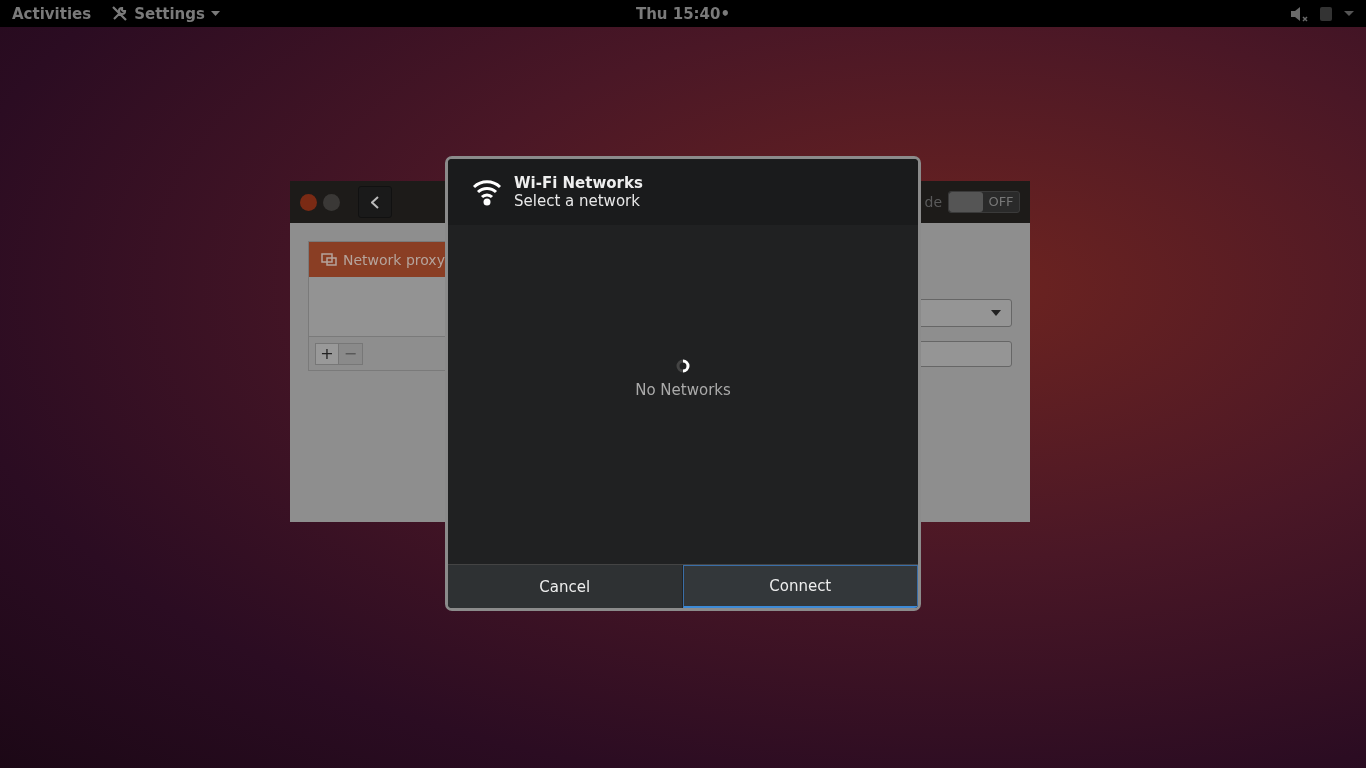  I want to click on back-button, so click(375, 202).